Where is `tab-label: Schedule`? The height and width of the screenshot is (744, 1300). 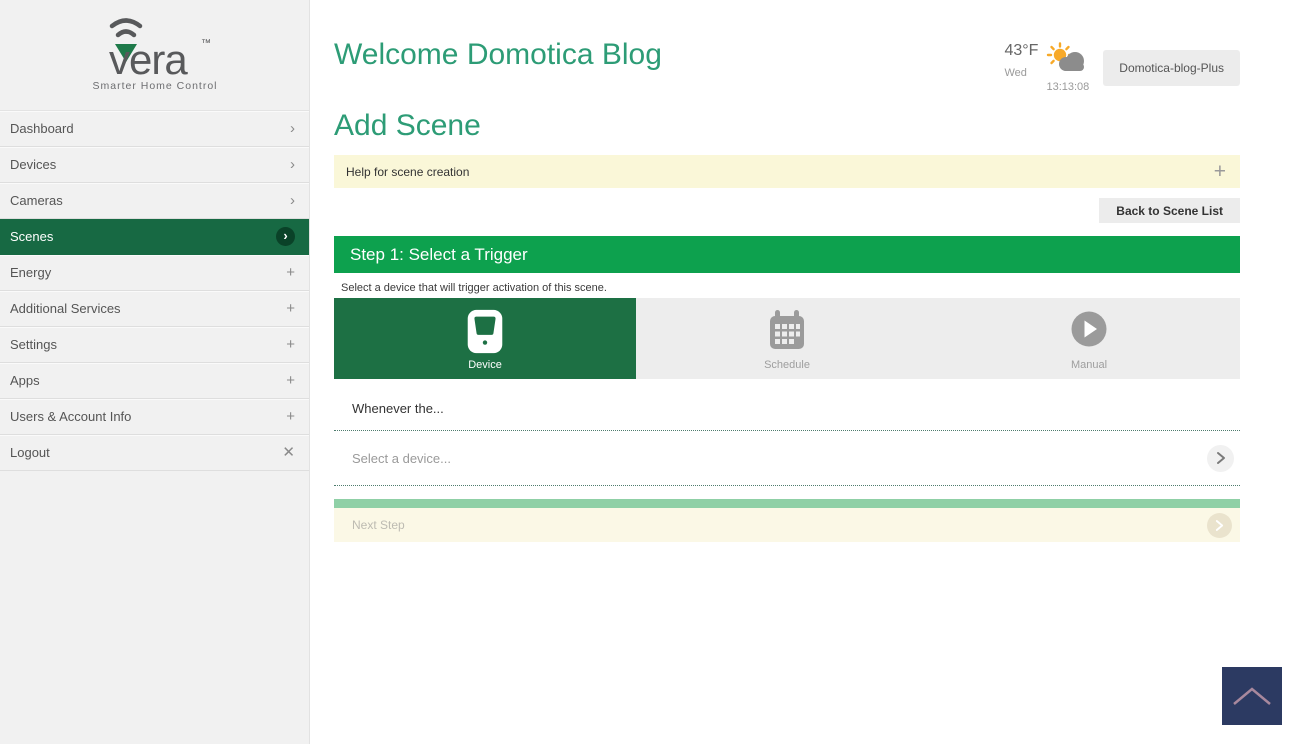 tab-label: Schedule is located at coordinates (787, 365).